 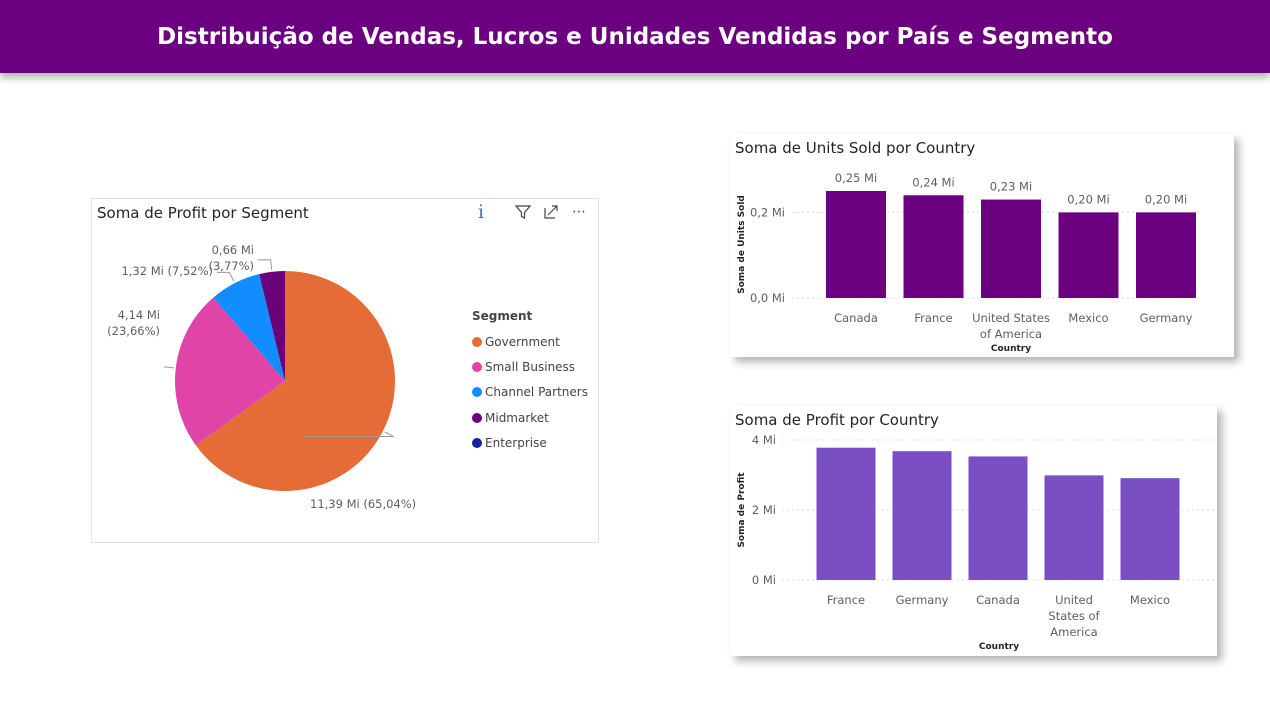 I want to click on pie-data-label: 1,32 Mi (7,52%), so click(x=167, y=271).